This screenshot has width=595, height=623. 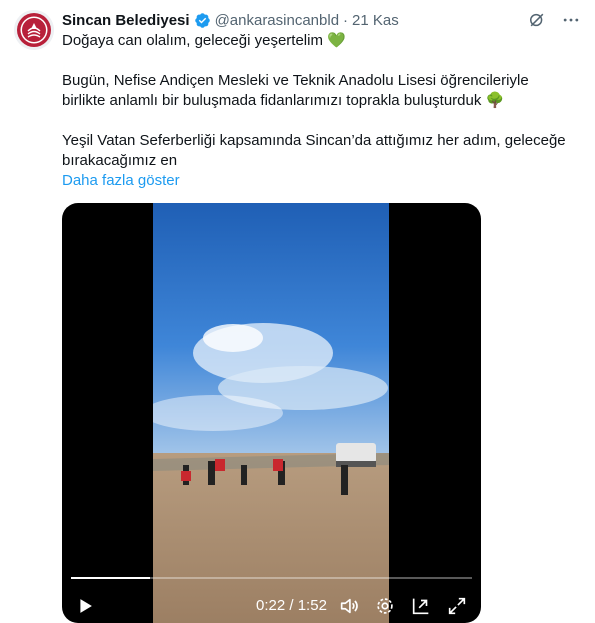 I want to click on play-icon, so click(x=85, y=606).